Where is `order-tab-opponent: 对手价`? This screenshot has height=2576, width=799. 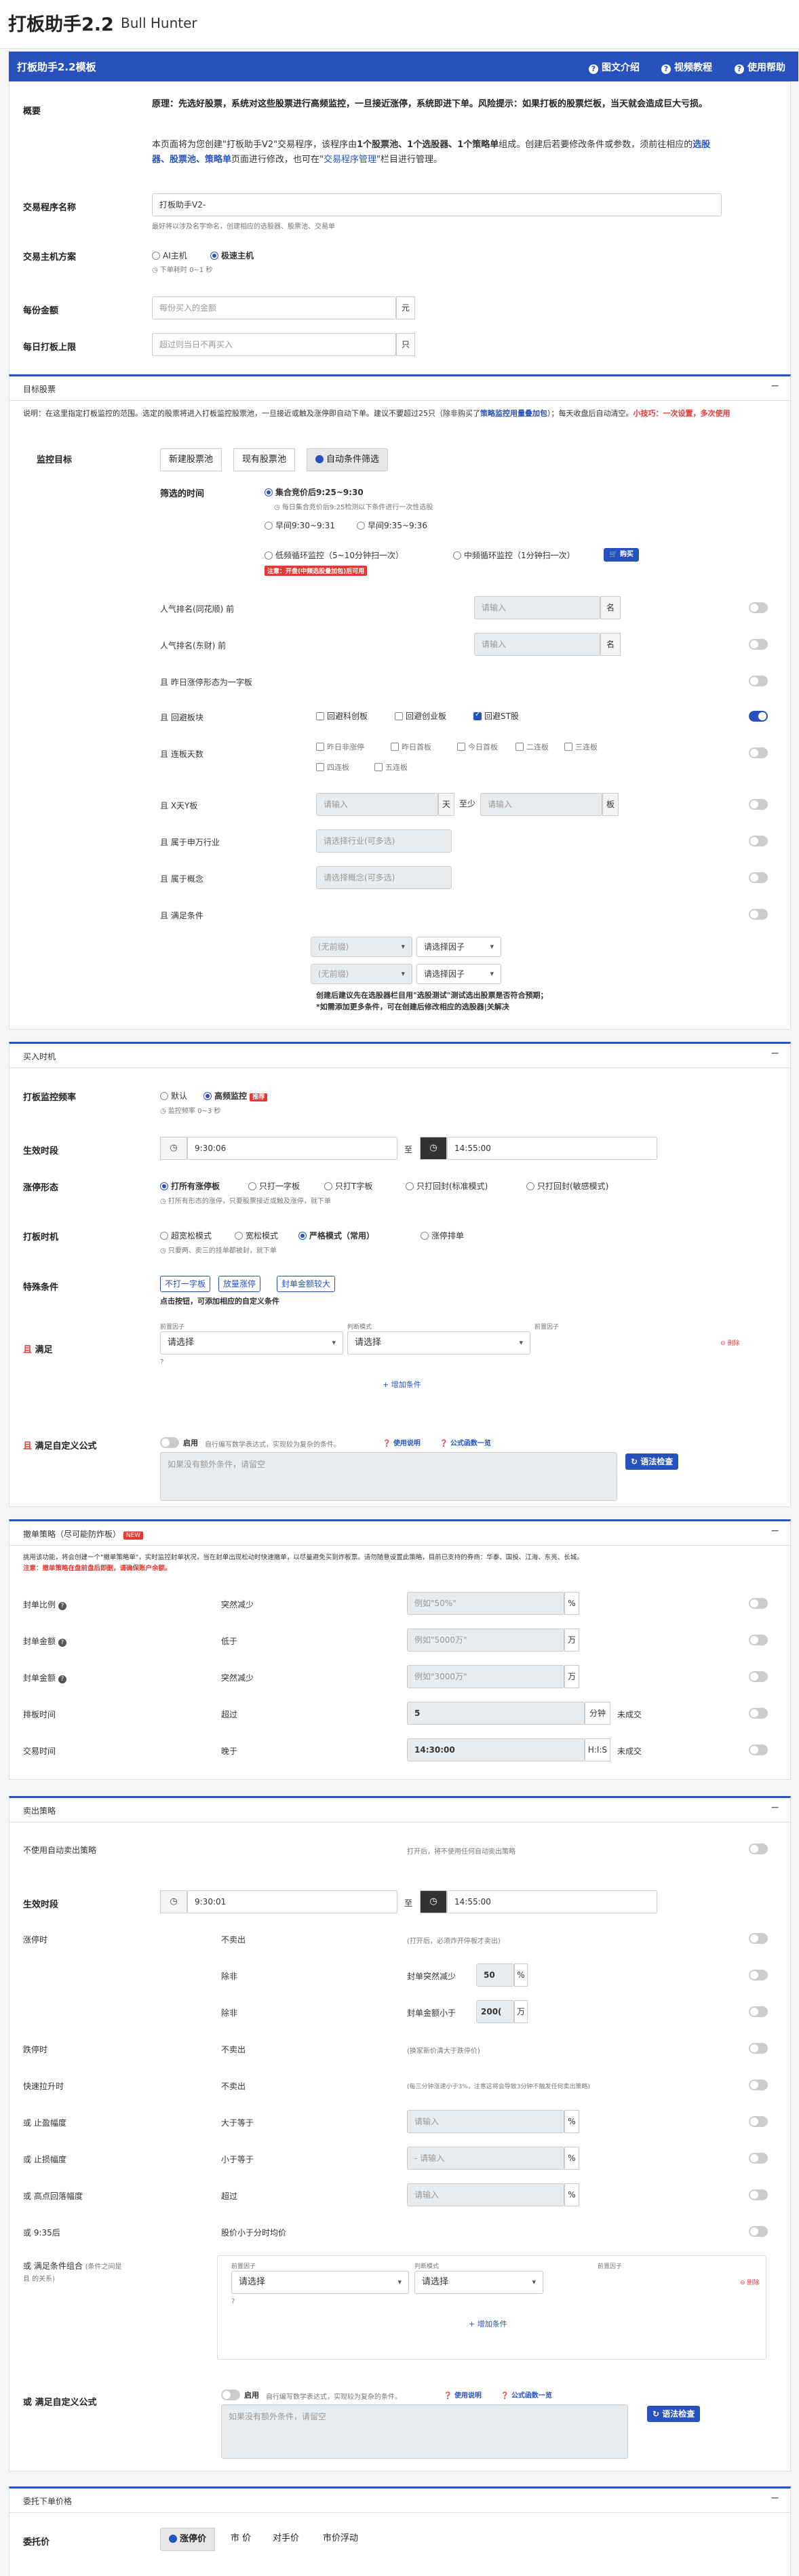
order-tab-opponent: 对手价 is located at coordinates (286, 2539).